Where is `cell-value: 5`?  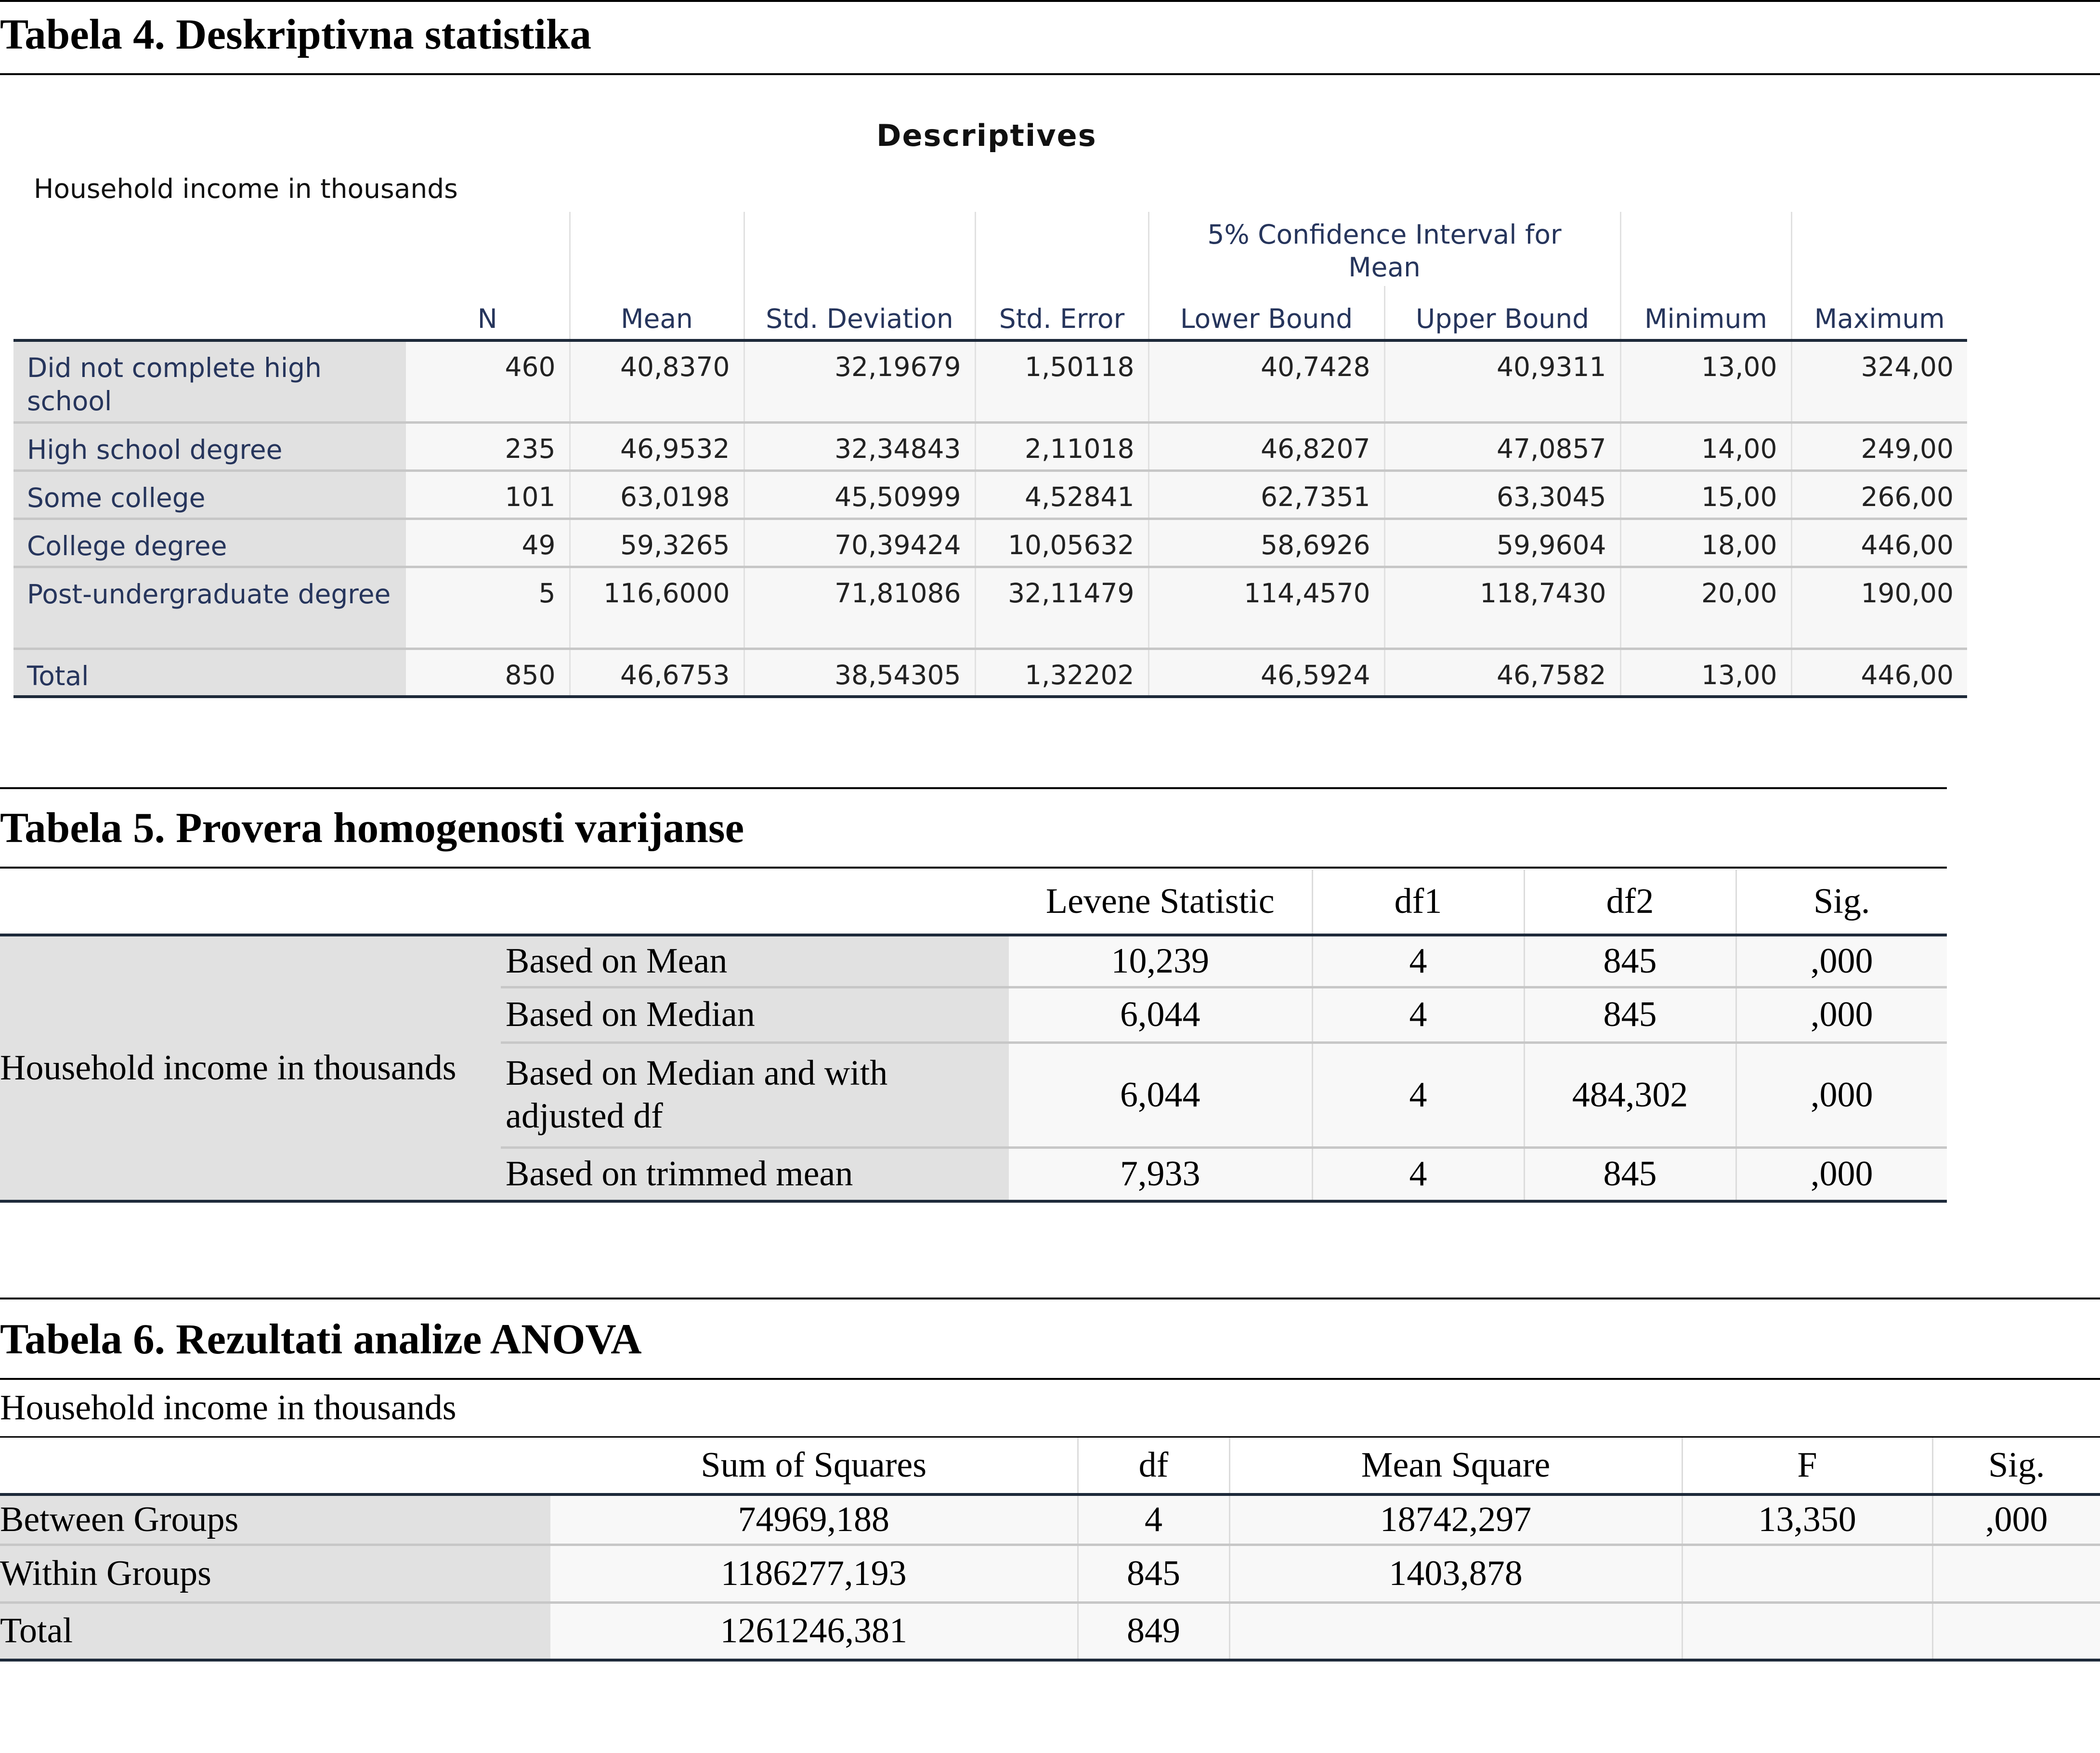 cell-value: 5 is located at coordinates (488, 607).